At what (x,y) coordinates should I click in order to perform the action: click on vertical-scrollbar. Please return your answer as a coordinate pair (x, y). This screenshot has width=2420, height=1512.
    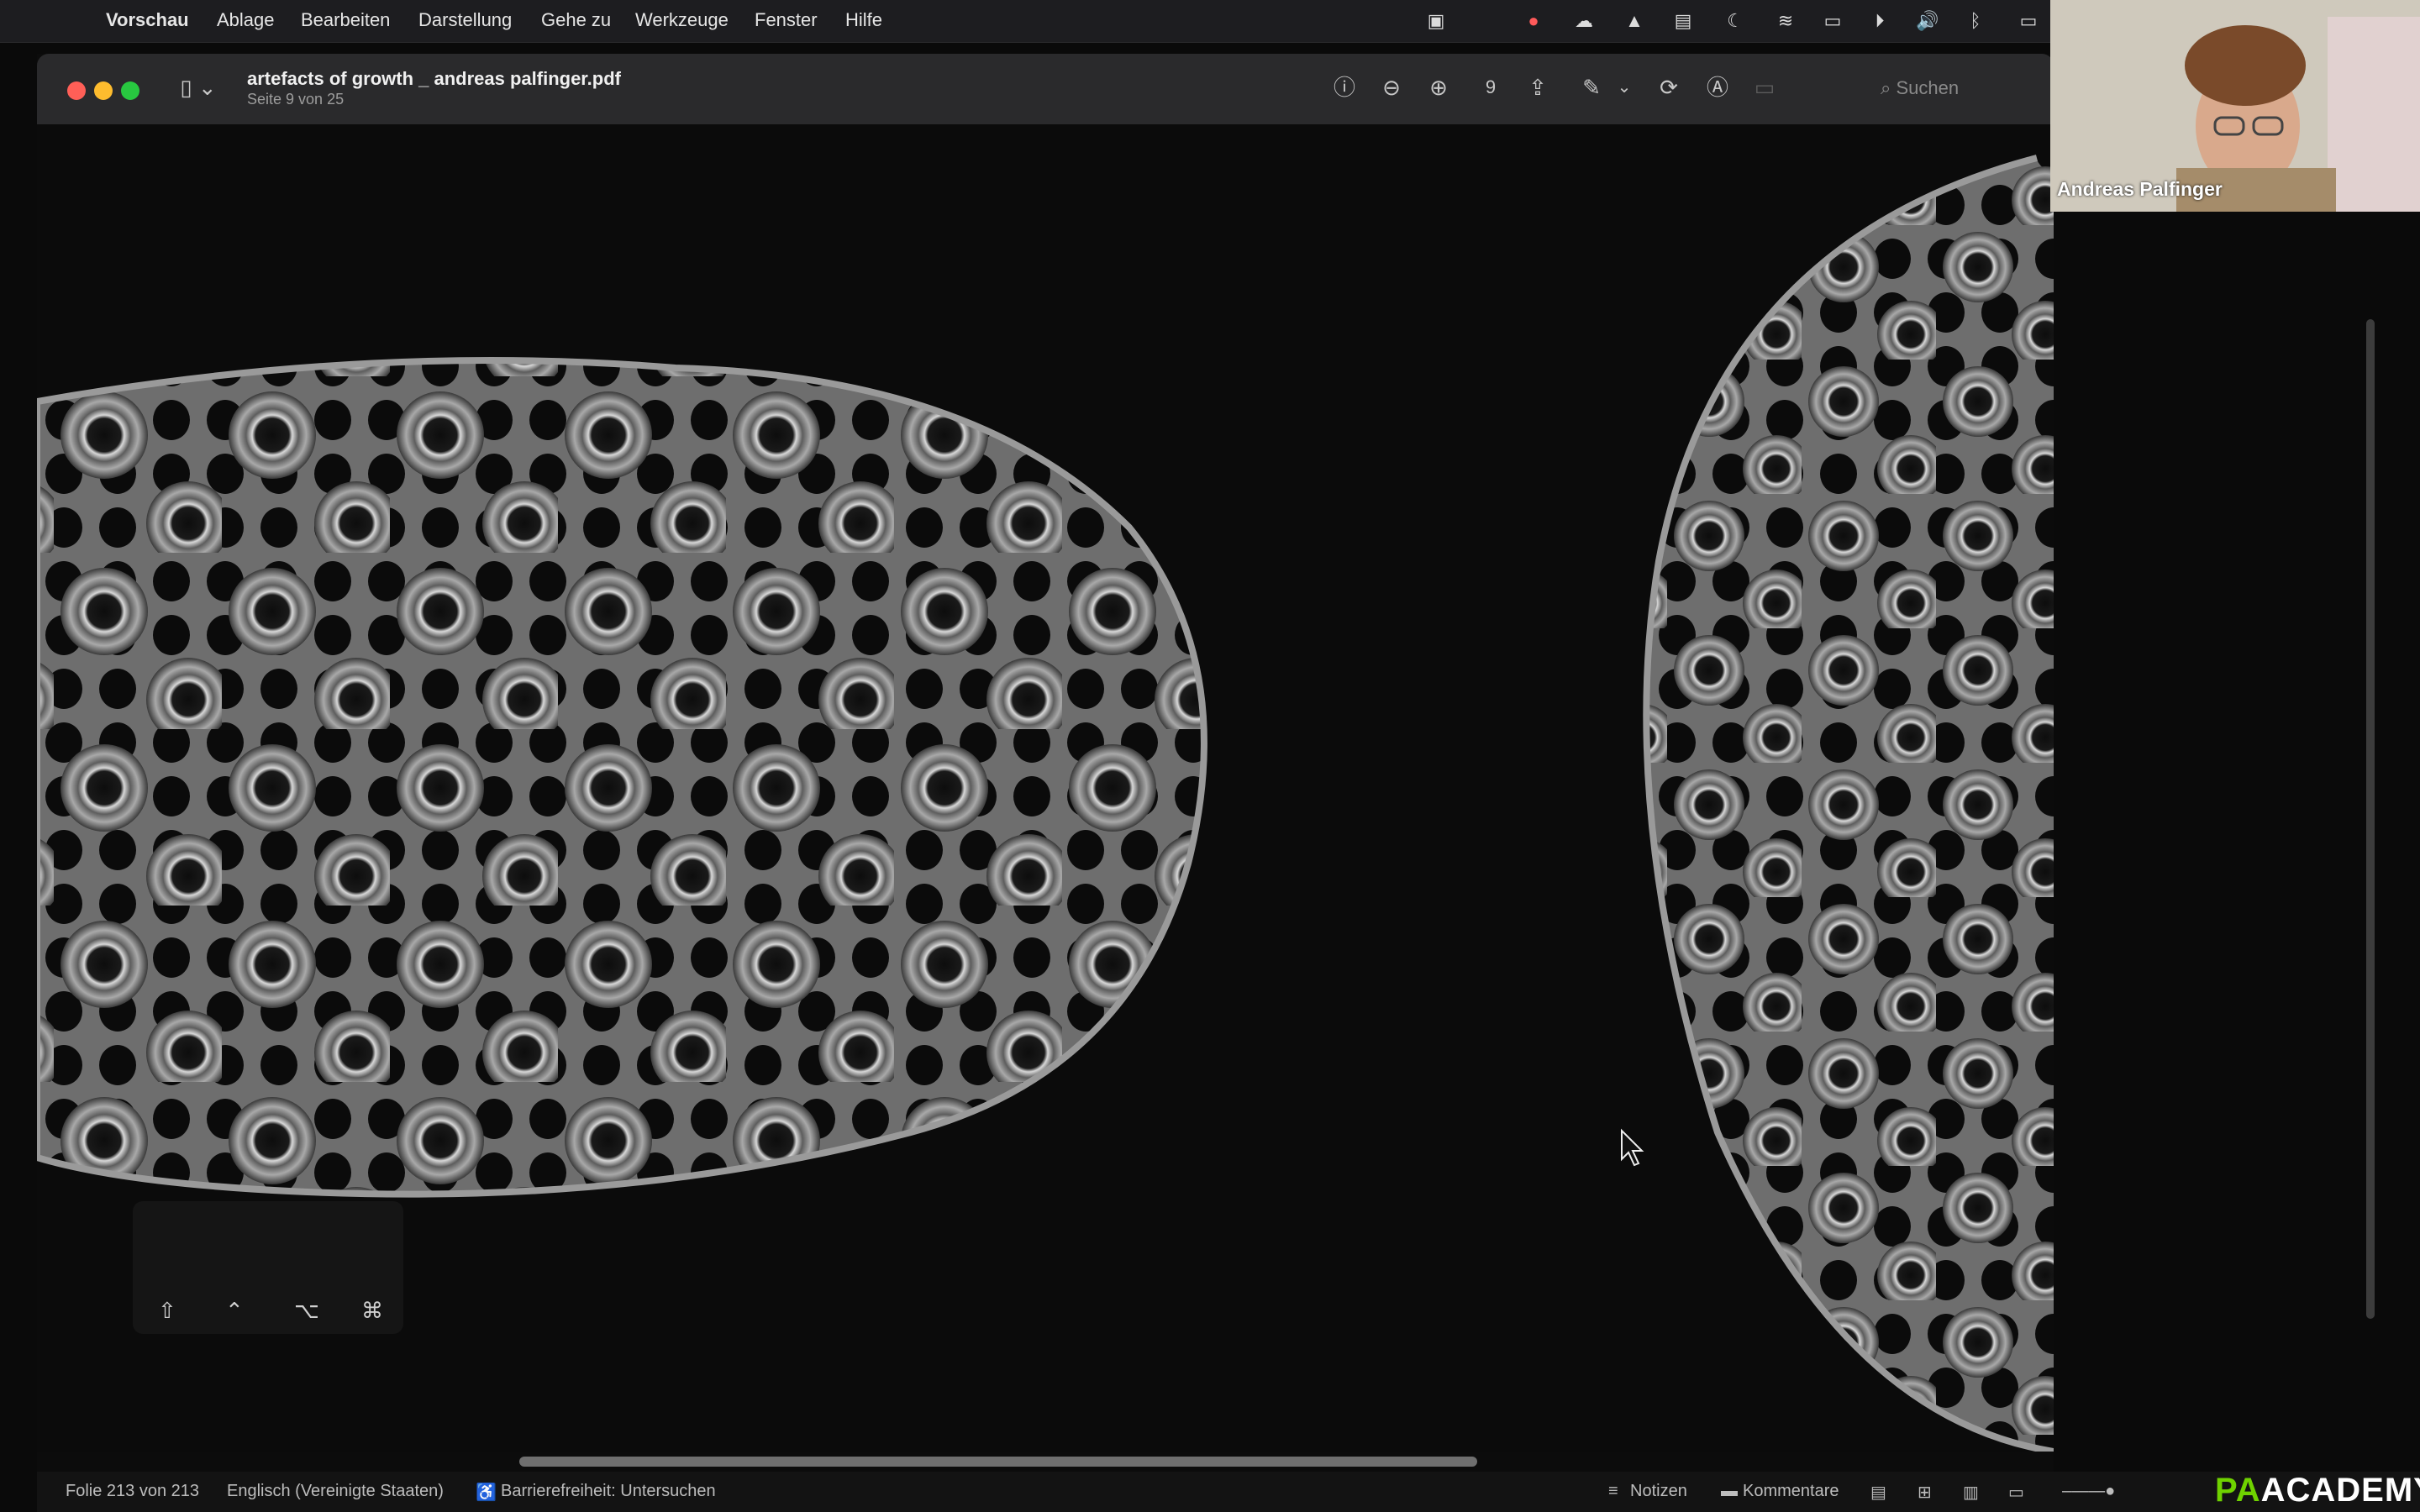
    Looking at the image, I should click on (2370, 819).